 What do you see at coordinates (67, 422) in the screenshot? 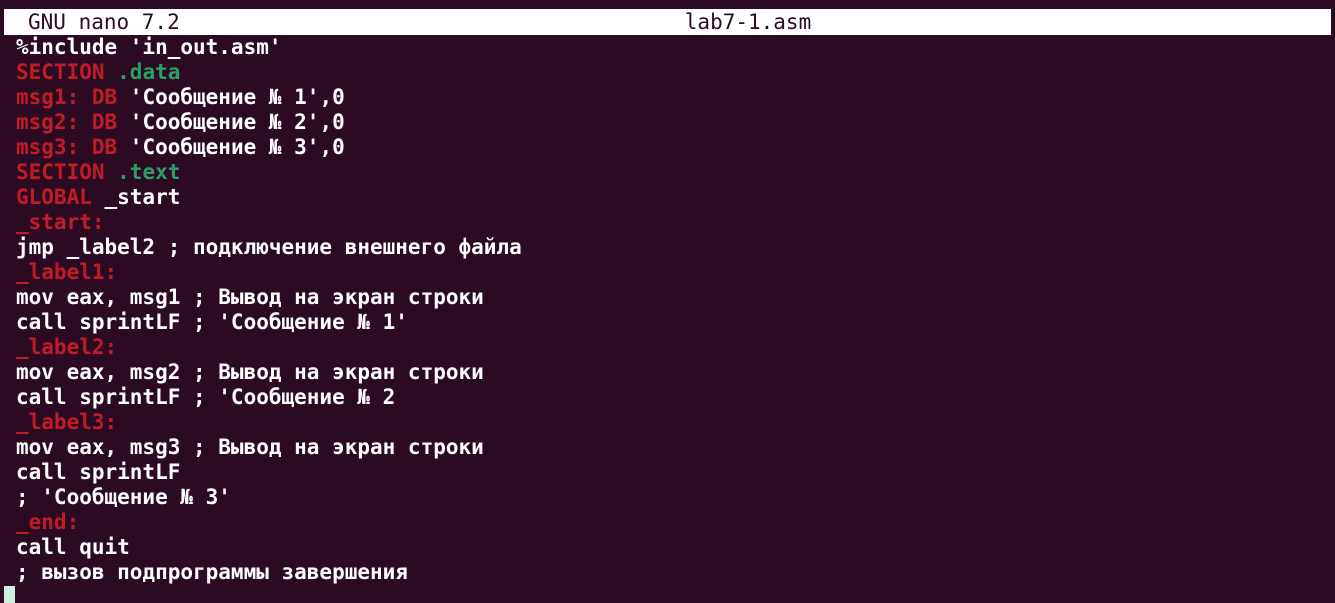
I see `code-token: _label3:` at bounding box center [67, 422].